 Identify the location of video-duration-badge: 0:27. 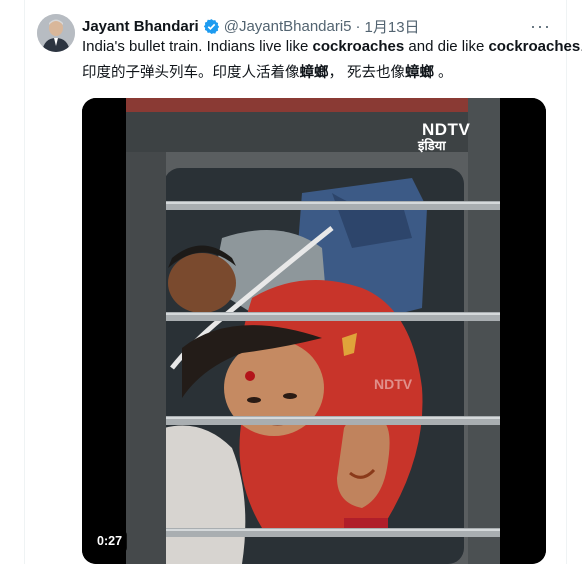
(110, 541).